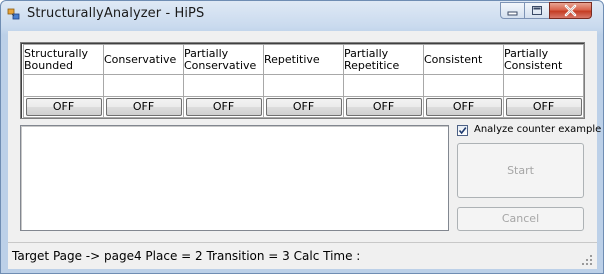 This screenshot has height=274, width=604. What do you see at coordinates (512, 13) in the screenshot?
I see `minimize-icon` at bounding box center [512, 13].